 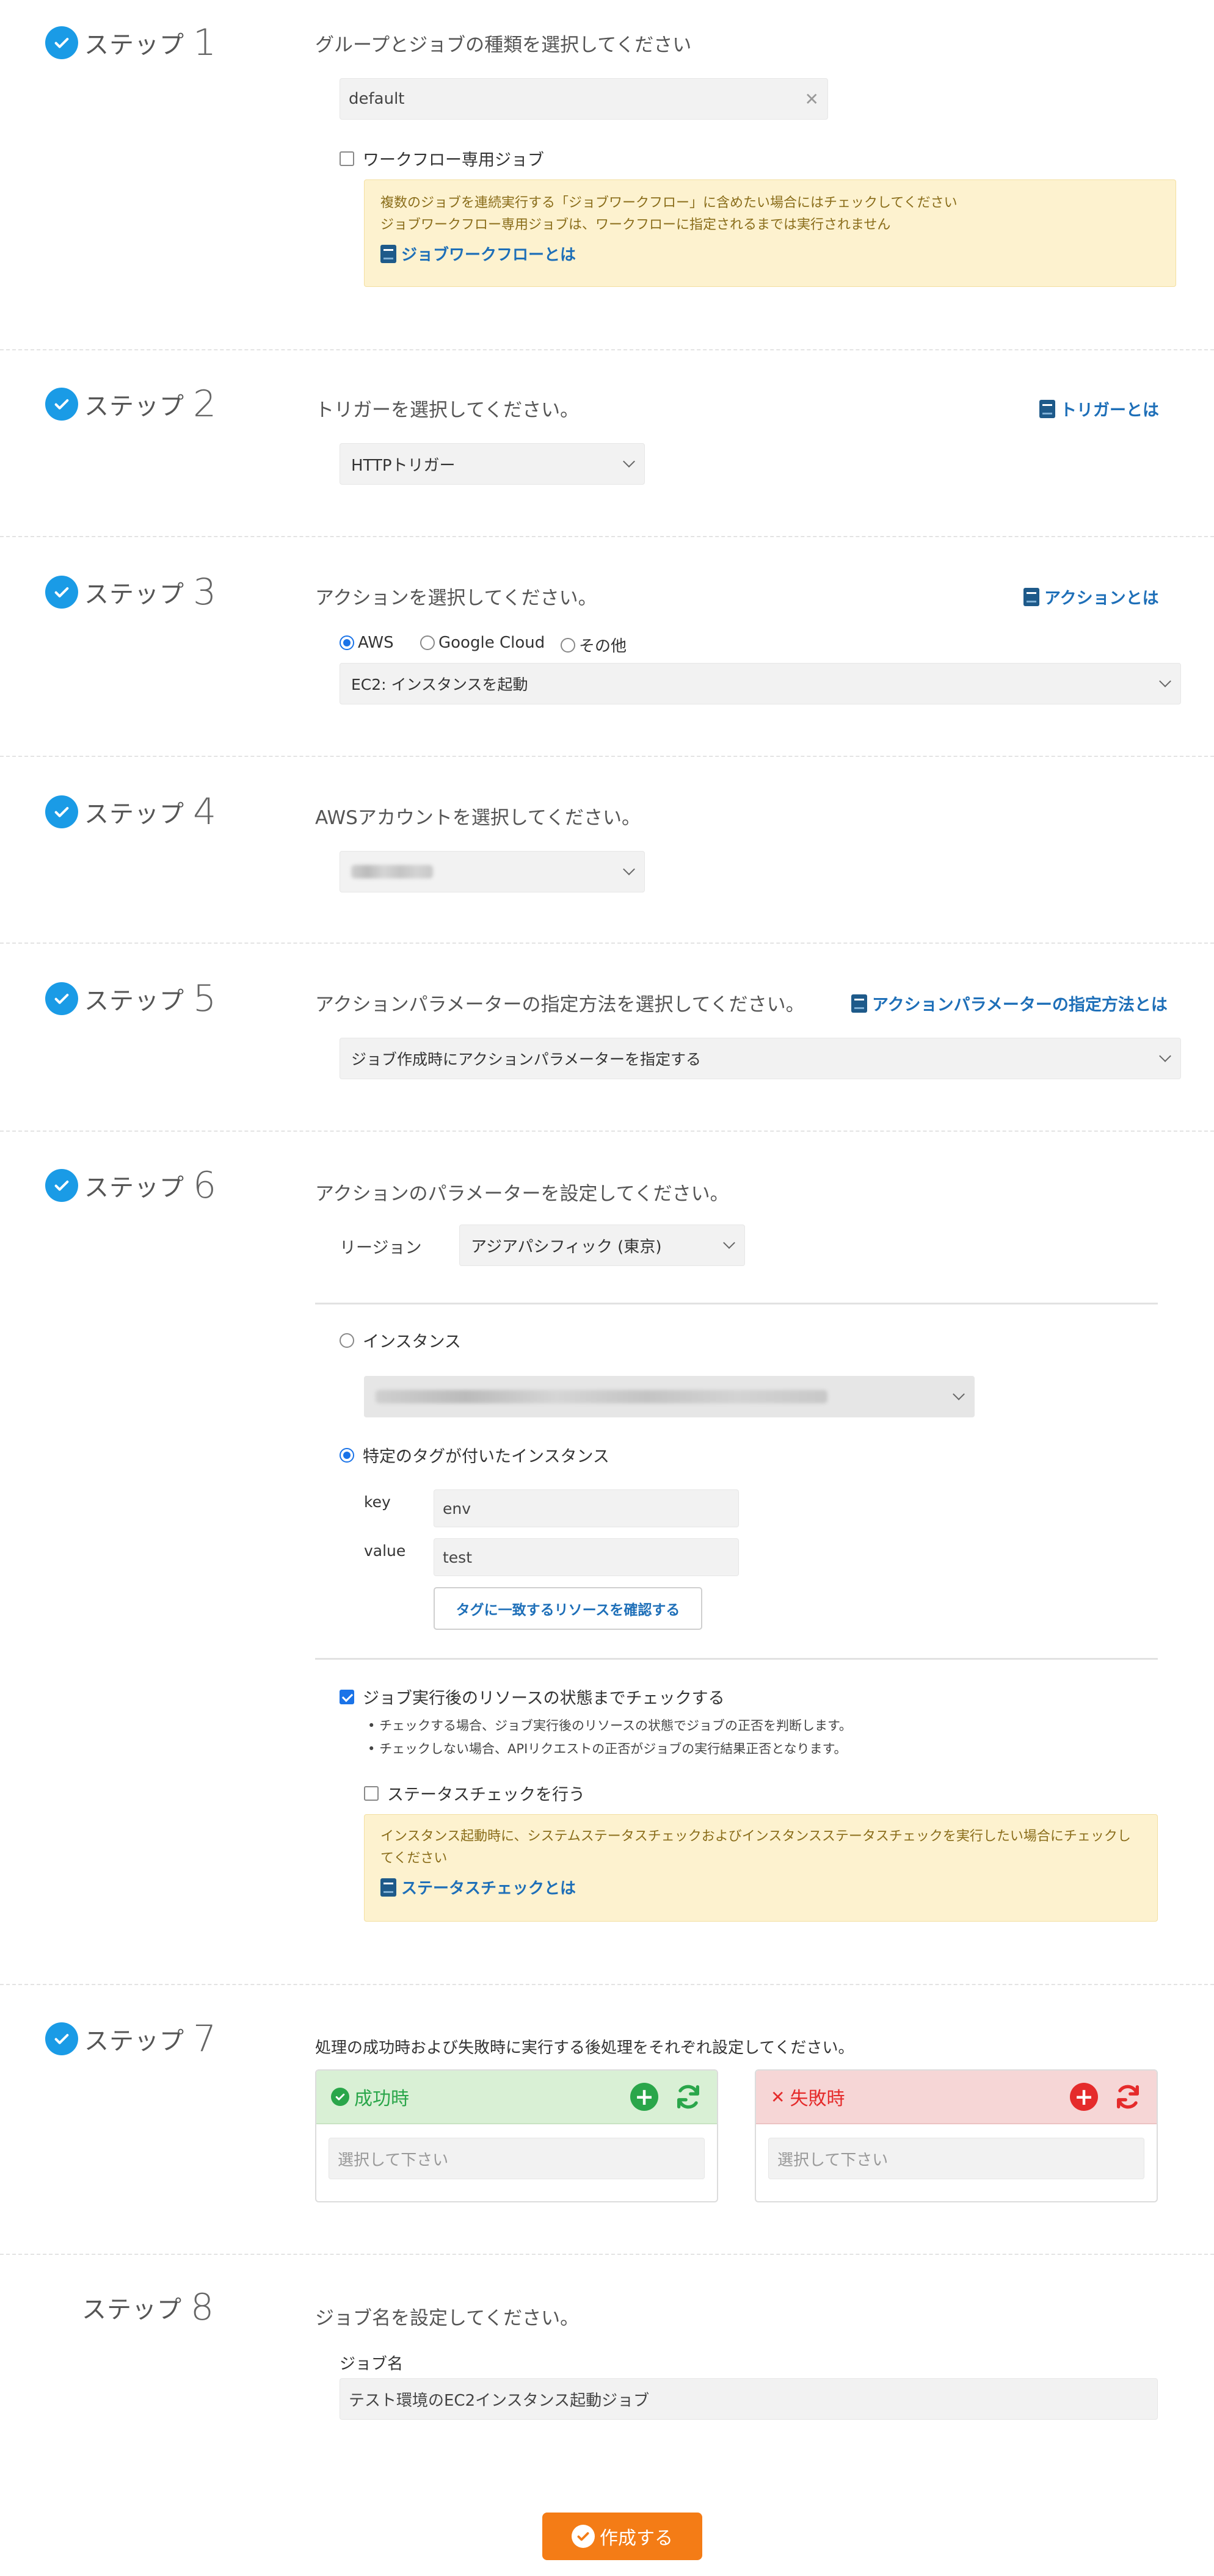 I want to click on create-button: 作成する, so click(x=622, y=2536).